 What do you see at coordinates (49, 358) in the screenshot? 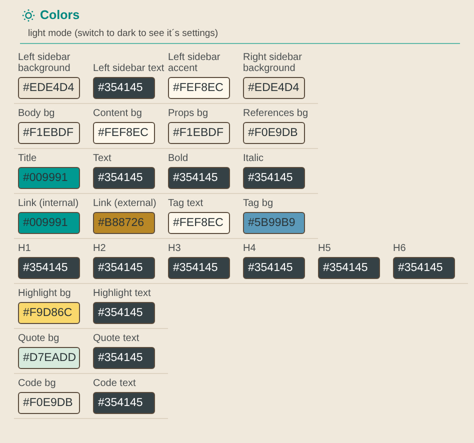
I see `color-field: #D7EADD` at bounding box center [49, 358].